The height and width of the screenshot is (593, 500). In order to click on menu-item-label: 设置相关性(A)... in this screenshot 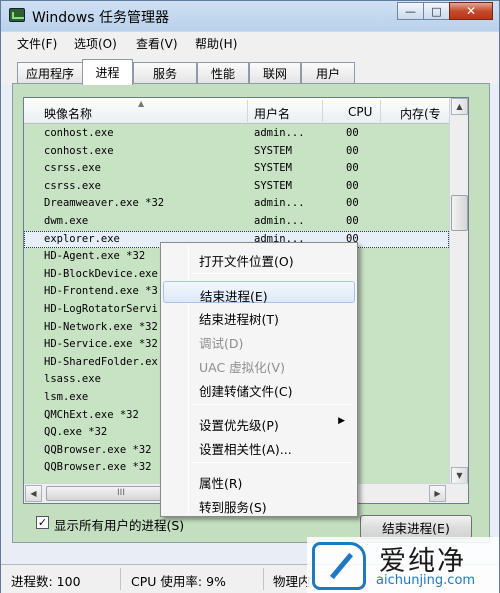, I will do `click(245, 449)`.